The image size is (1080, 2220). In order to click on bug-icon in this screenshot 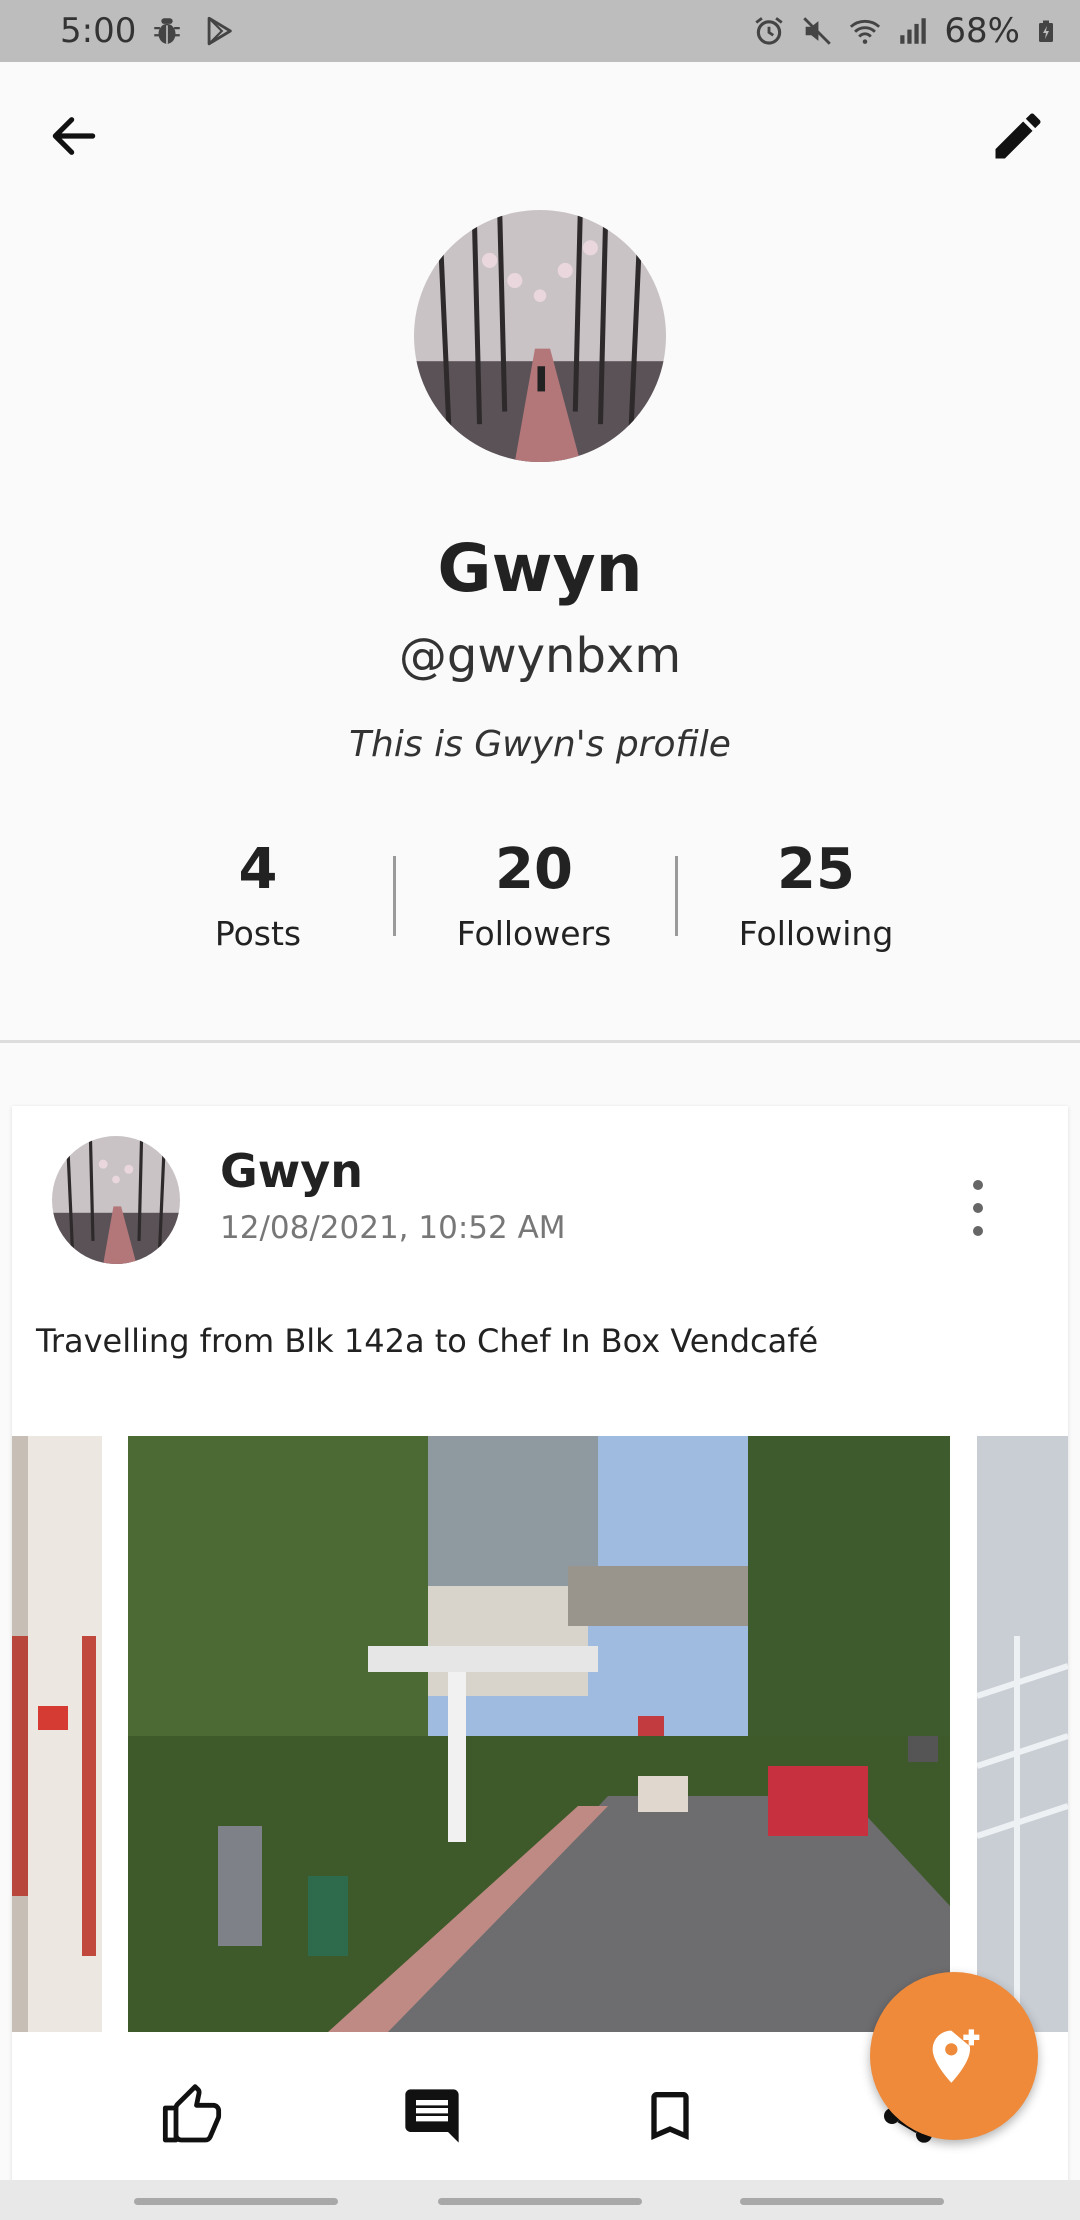, I will do `click(167, 31)`.